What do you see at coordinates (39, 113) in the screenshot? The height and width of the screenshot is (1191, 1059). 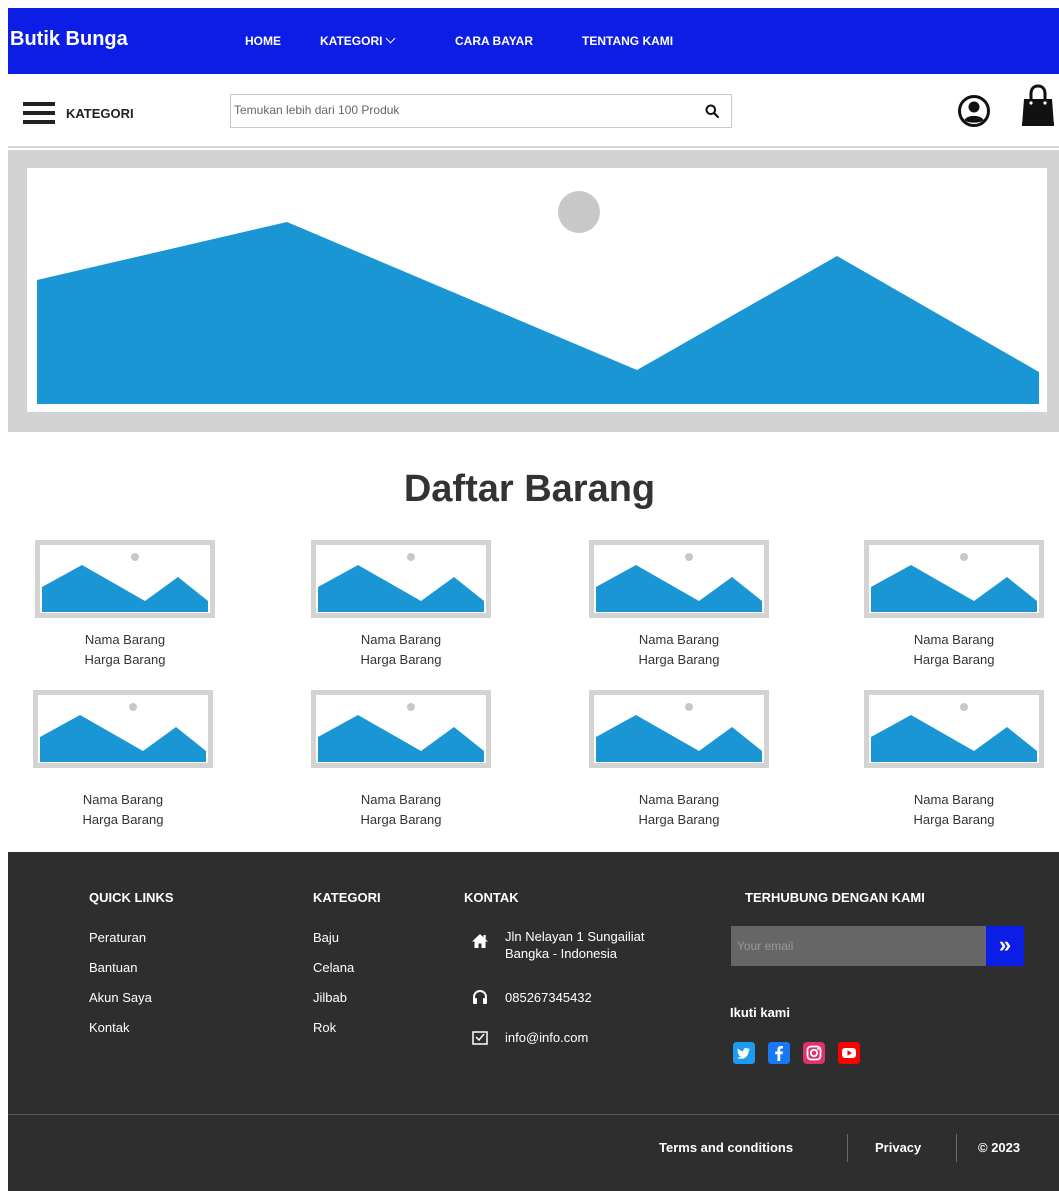 I see `hamburger-menu-icon` at bounding box center [39, 113].